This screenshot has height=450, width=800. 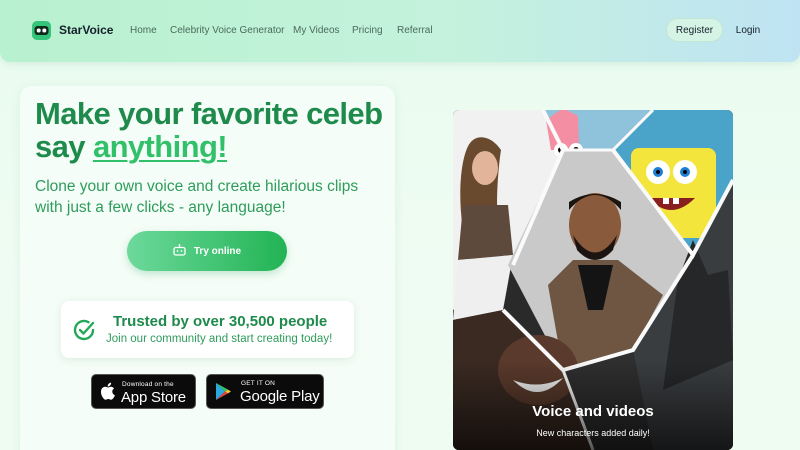 I want to click on google-play-button: GET IT ON Google Play, so click(x=265, y=391).